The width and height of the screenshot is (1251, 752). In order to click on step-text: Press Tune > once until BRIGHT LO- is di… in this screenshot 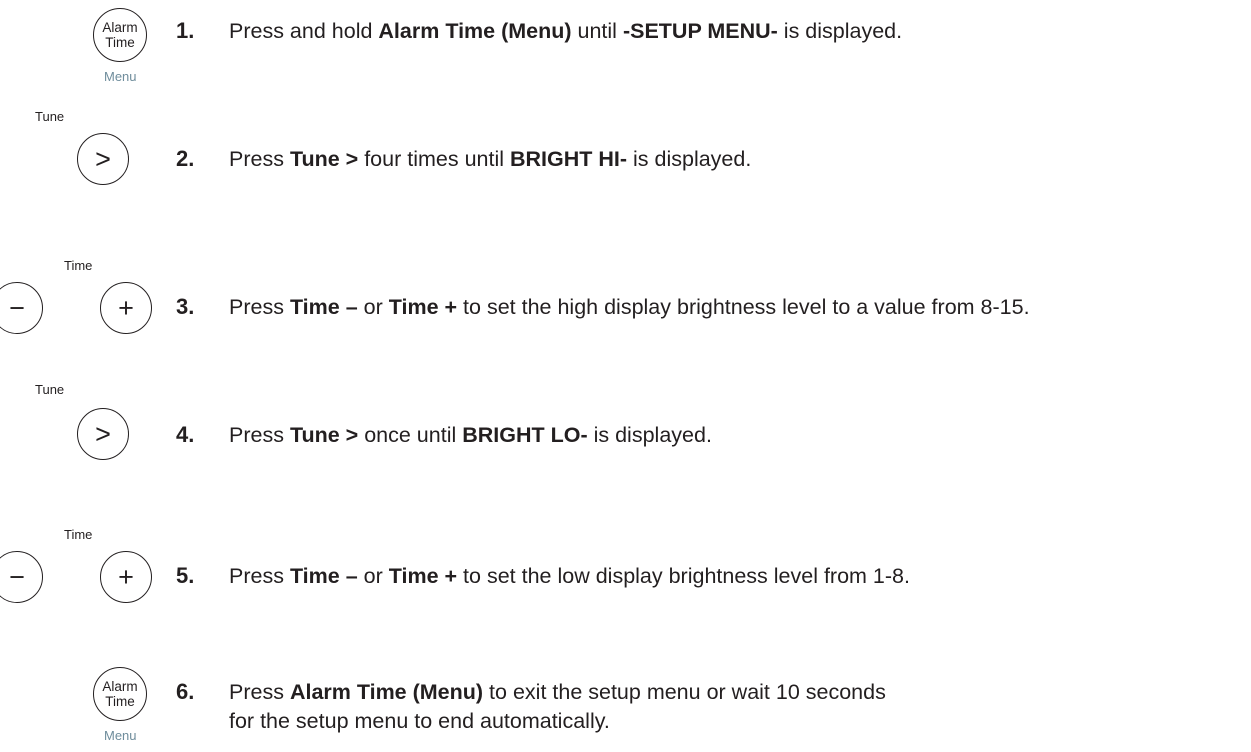, I will do `click(470, 435)`.